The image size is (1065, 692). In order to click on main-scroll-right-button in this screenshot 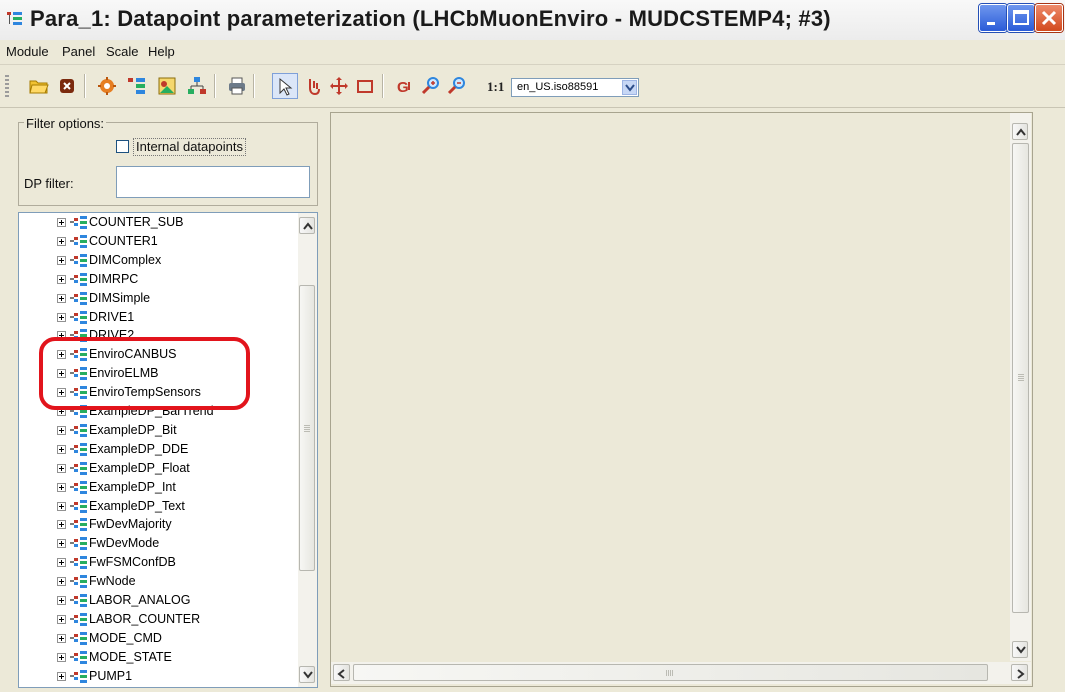, I will do `click(1019, 672)`.